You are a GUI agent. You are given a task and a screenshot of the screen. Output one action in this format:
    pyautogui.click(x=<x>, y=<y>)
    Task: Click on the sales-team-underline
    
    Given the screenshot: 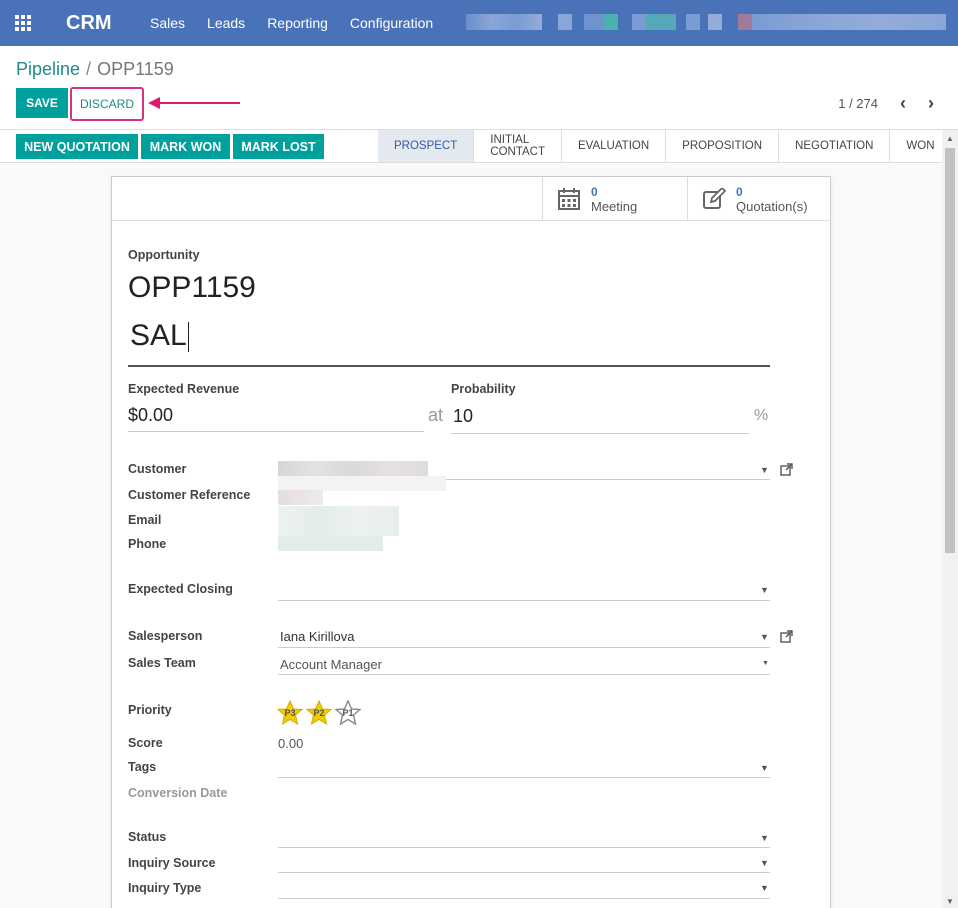 What is the action you would take?
    pyautogui.click(x=524, y=674)
    